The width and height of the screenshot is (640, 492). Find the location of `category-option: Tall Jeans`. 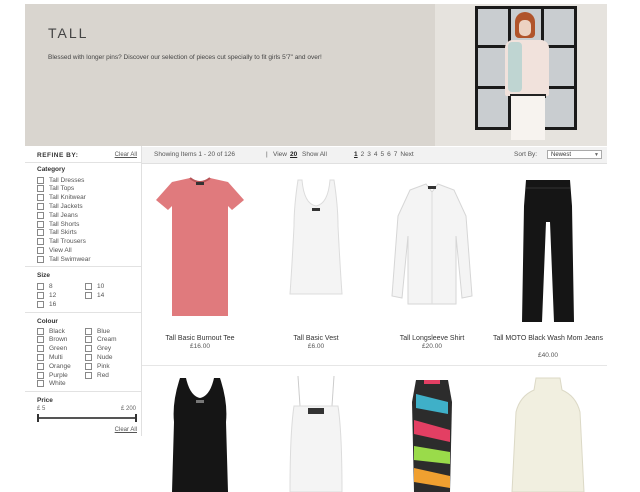

category-option: Tall Jeans is located at coordinates (57, 215).